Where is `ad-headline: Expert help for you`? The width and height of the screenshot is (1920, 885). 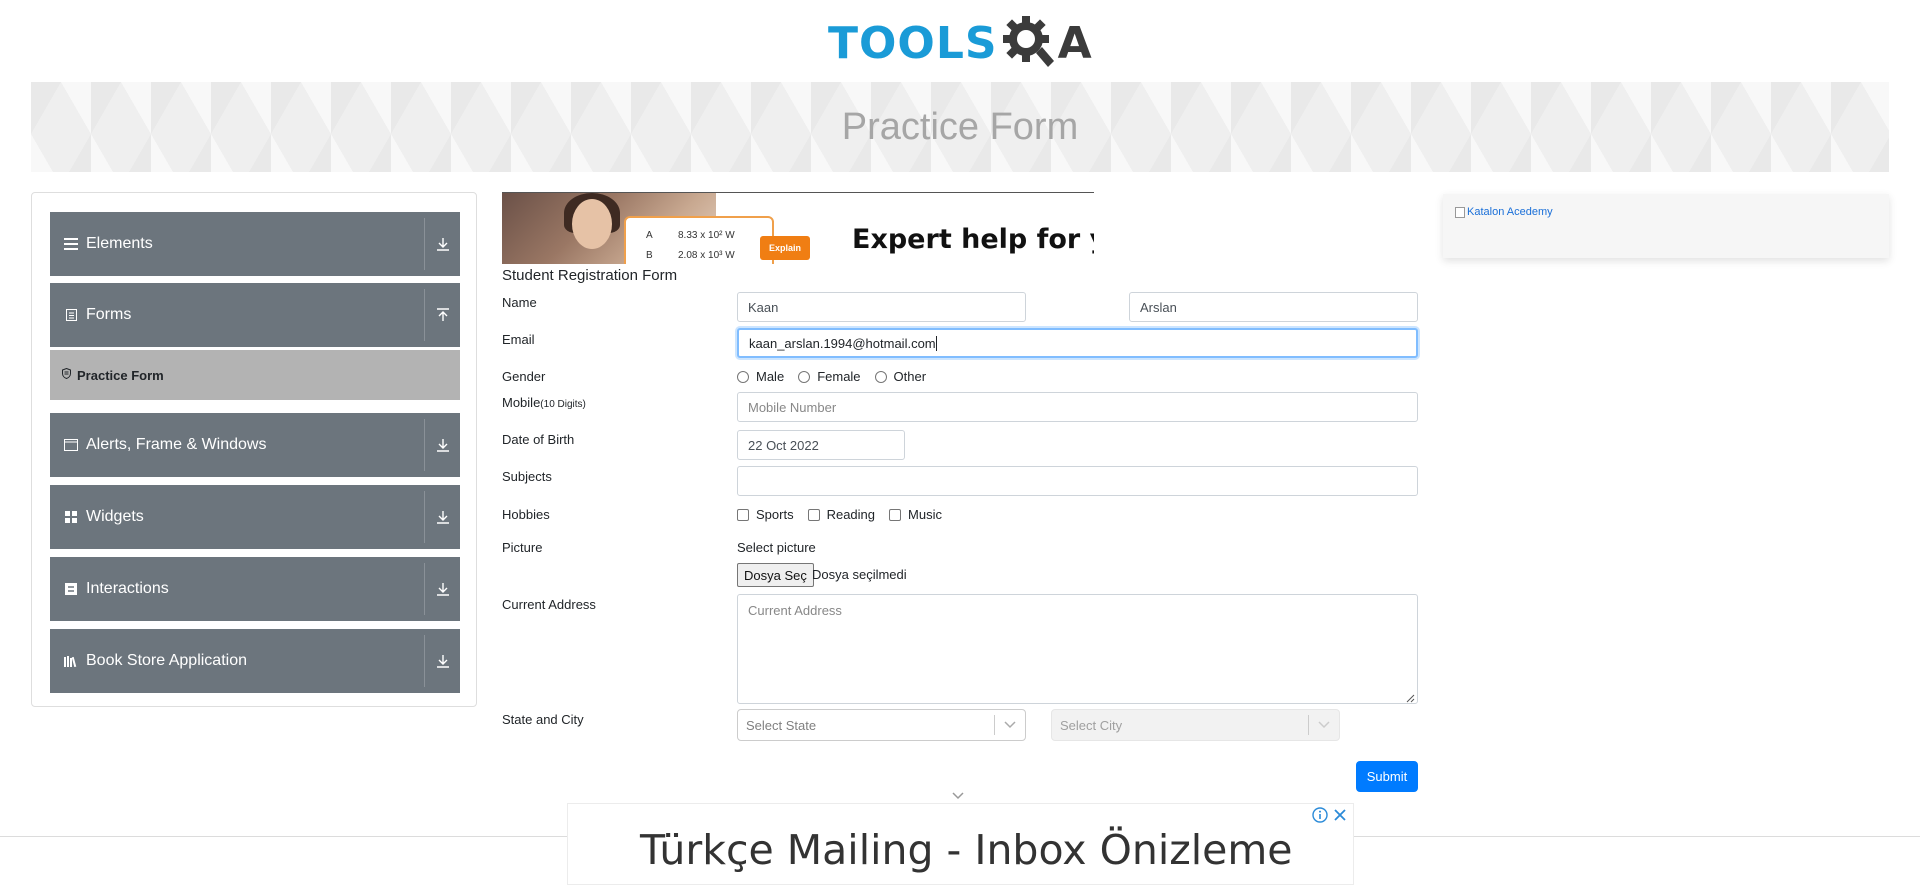 ad-headline: Expert help for you is located at coordinates (973, 239).